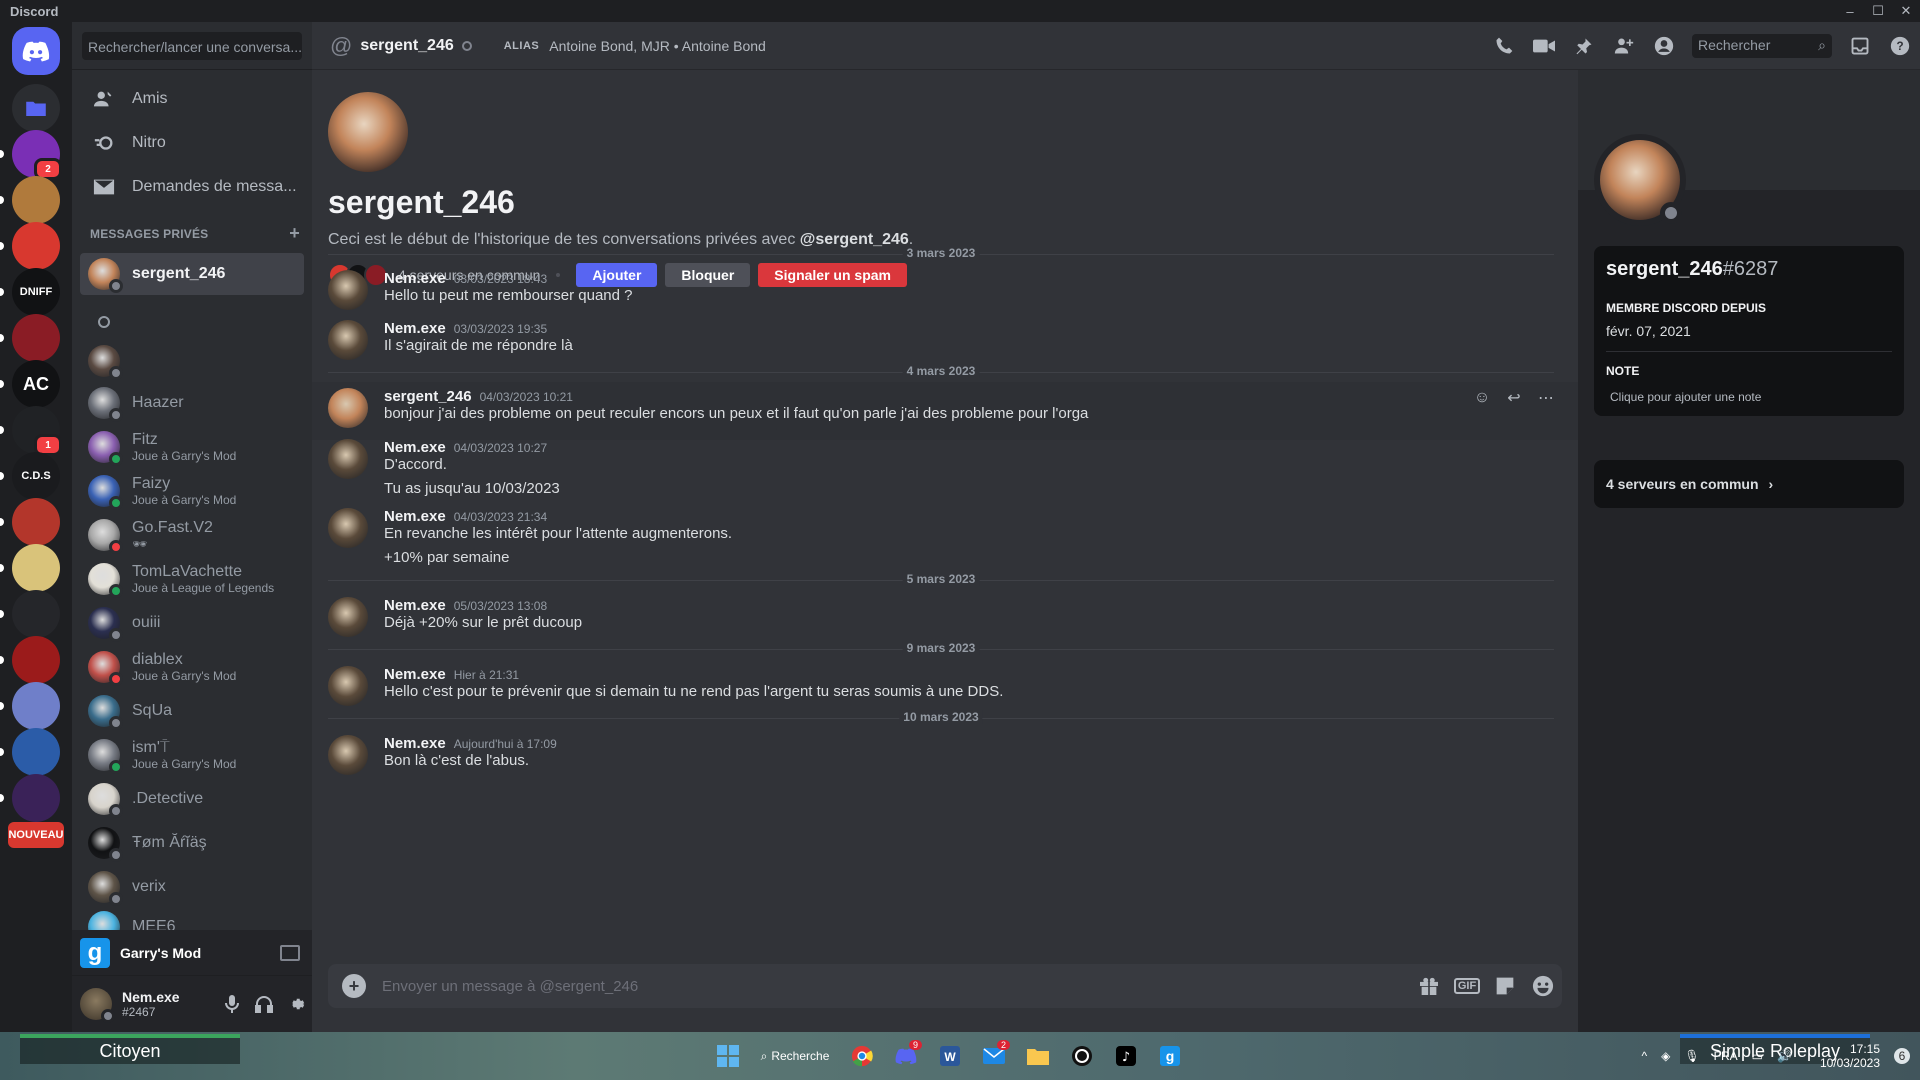  What do you see at coordinates (1429, 986) in the screenshot?
I see `gift-icon` at bounding box center [1429, 986].